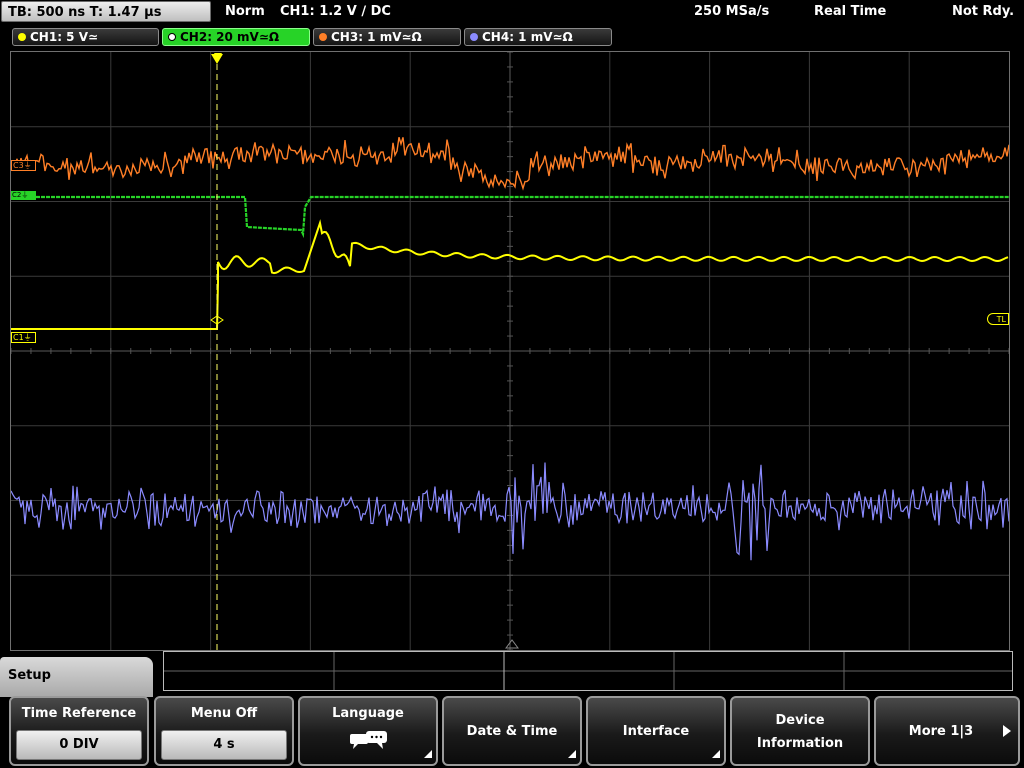  I want to click on menu-off-softkey: Menu Off 4 s, so click(224, 731).